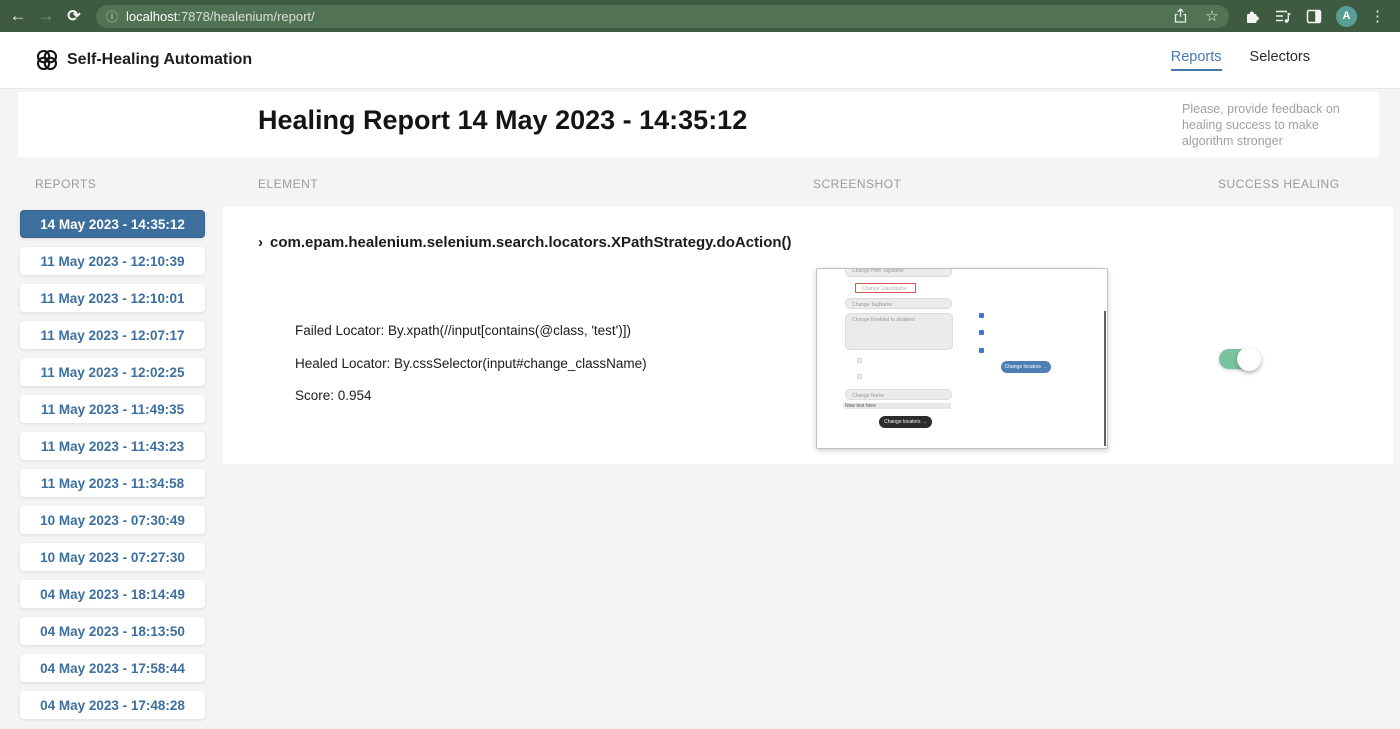 The height and width of the screenshot is (729, 1400). I want to click on report-item-label: 04 May 2023 - 17:48:28, so click(112, 705).